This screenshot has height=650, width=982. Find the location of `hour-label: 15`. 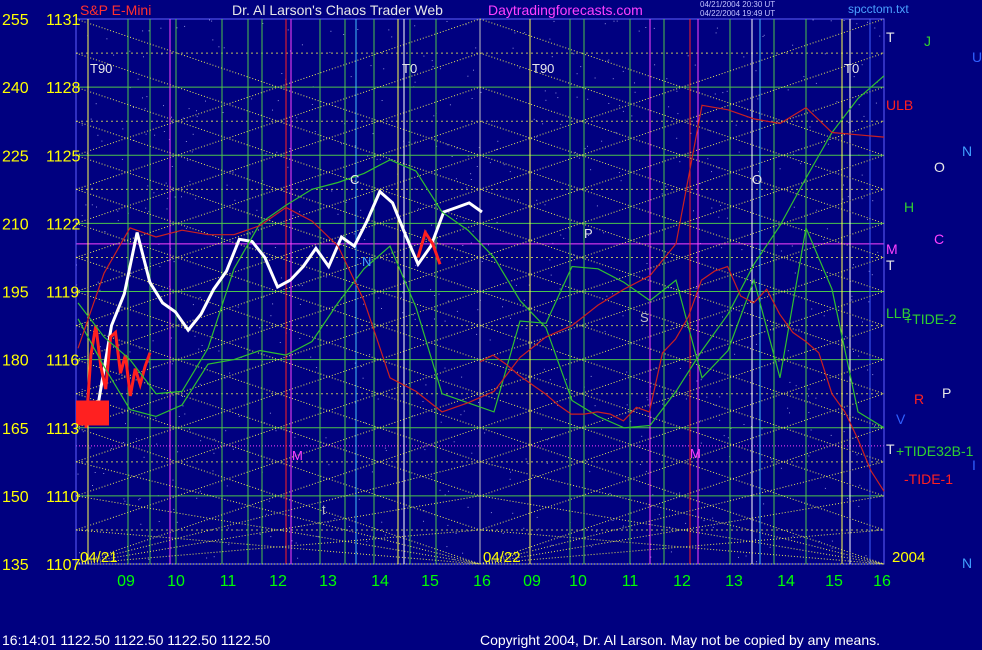

hour-label: 15 is located at coordinates (834, 581).